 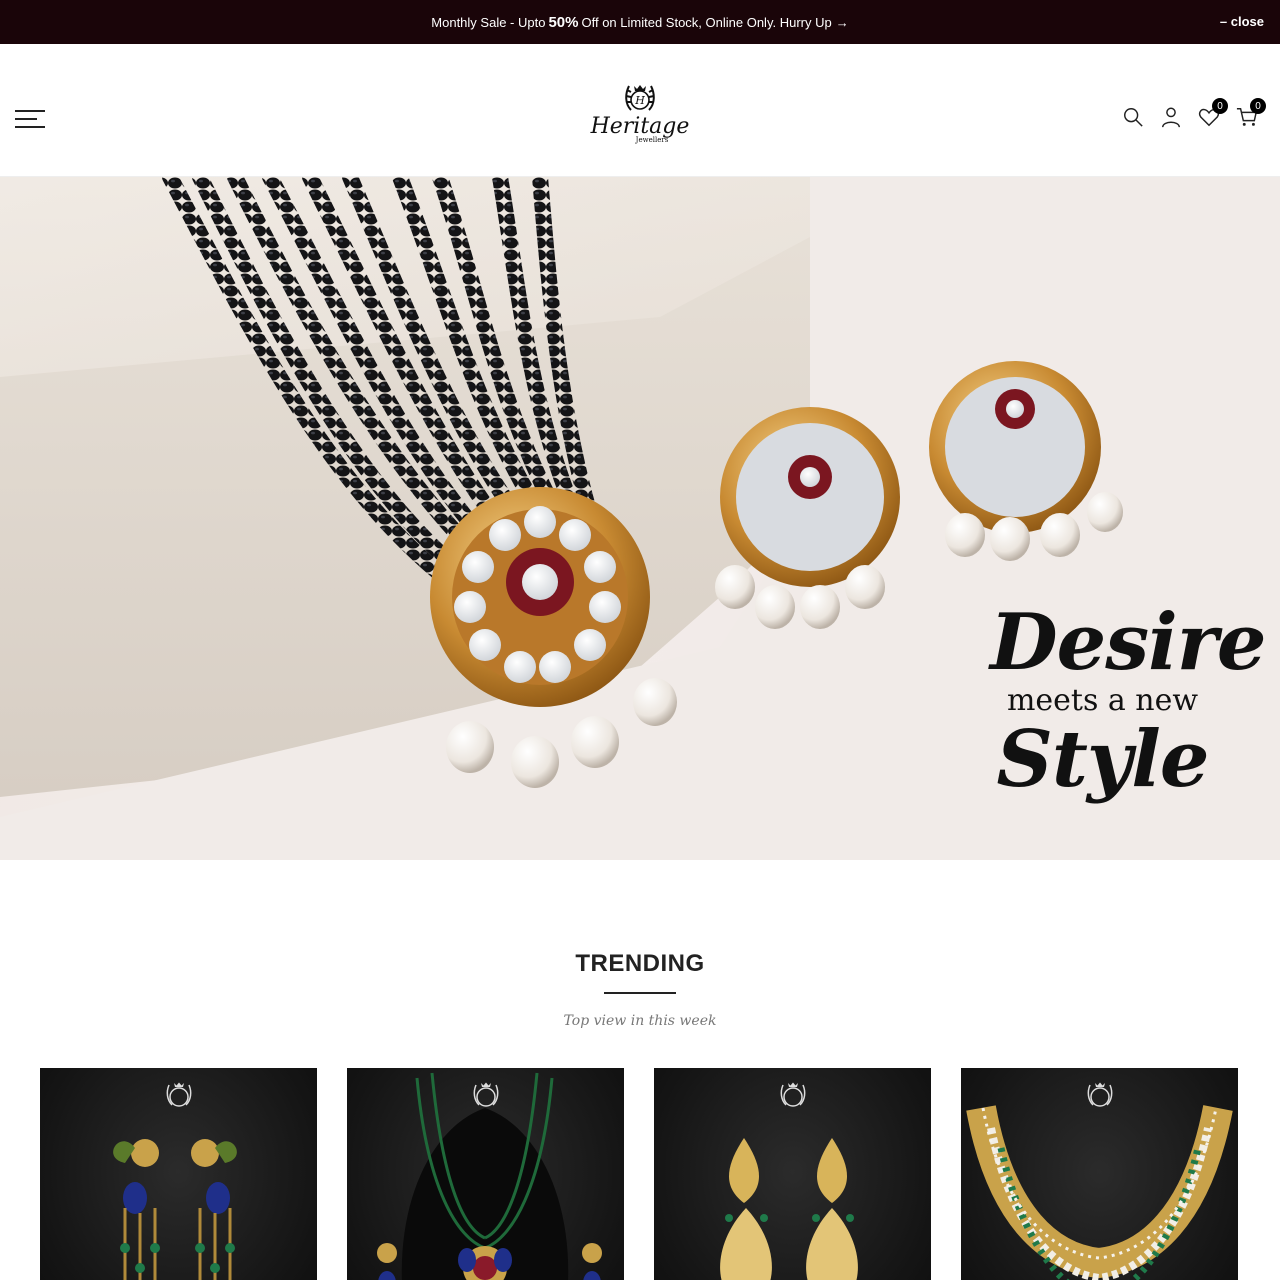 I want to click on cart-count-badge: 0, so click(x=1258, y=106).